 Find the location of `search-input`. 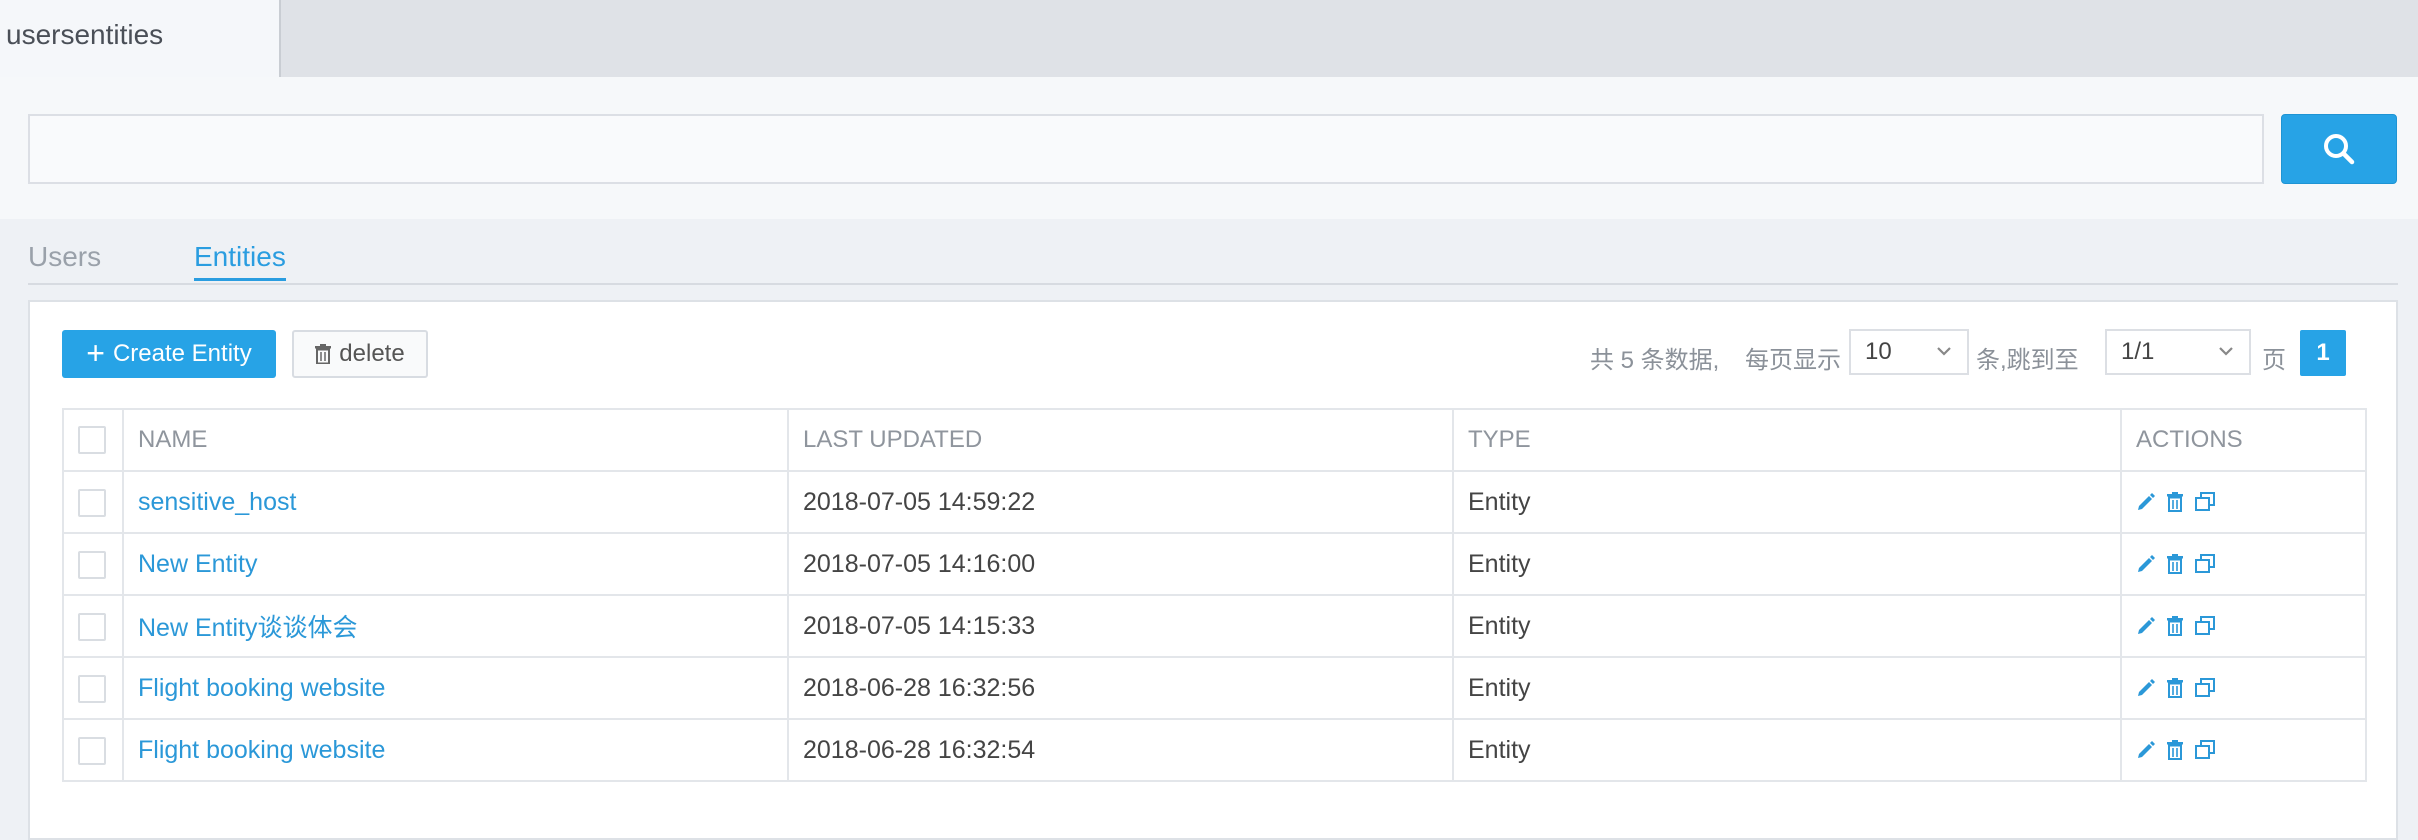

search-input is located at coordinates (1146, 149).